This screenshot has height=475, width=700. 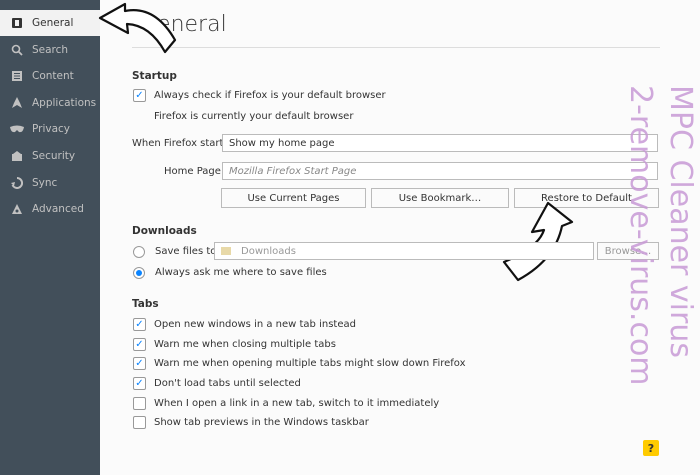 What do you see at coordinates (17, 183) in the screenshot?
I see `sync-icon` at bounding box center [17, 183].